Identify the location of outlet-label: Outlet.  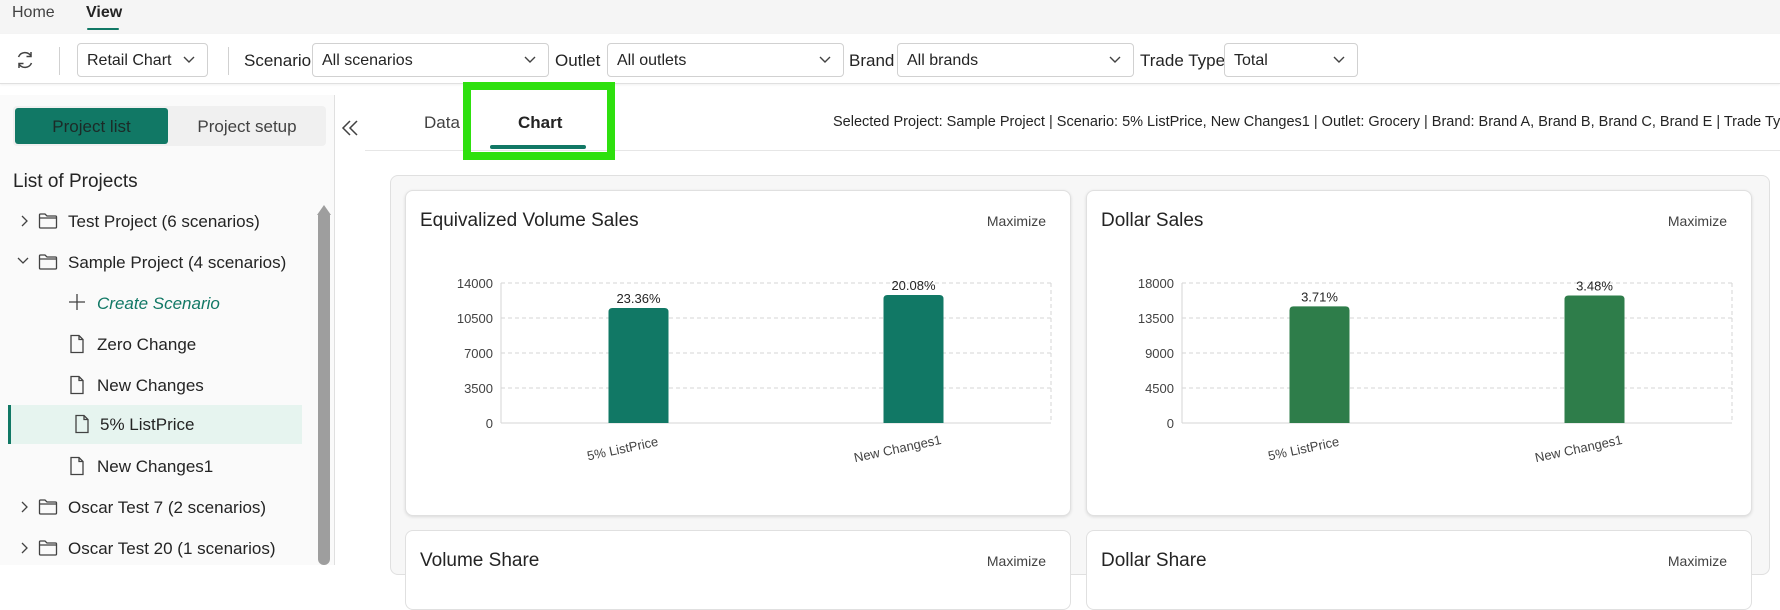
(578, 60).